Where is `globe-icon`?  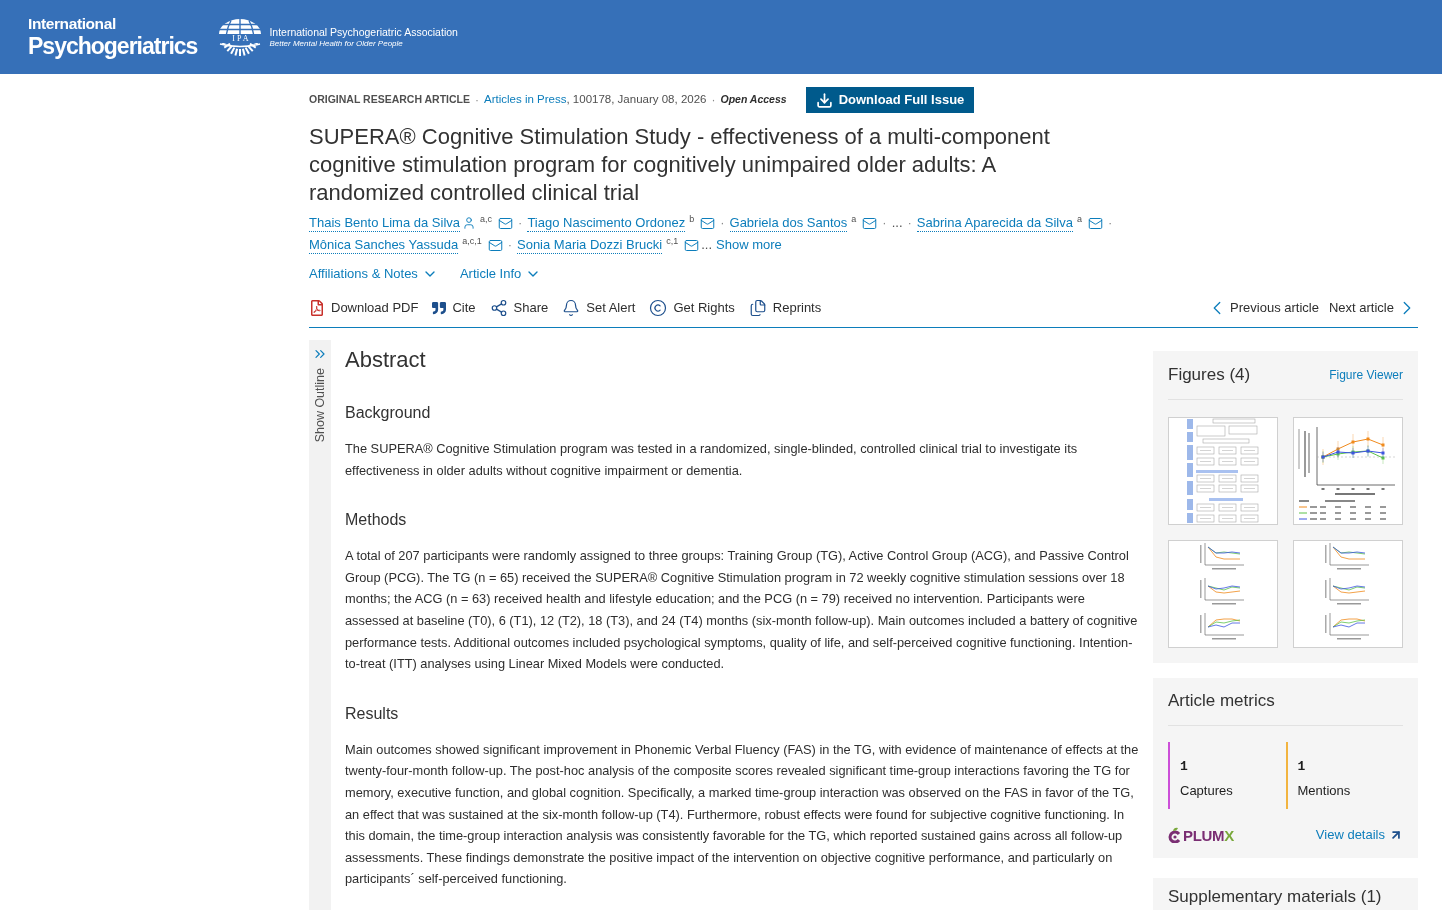
globe-icon is located at coordinates (240, 26).